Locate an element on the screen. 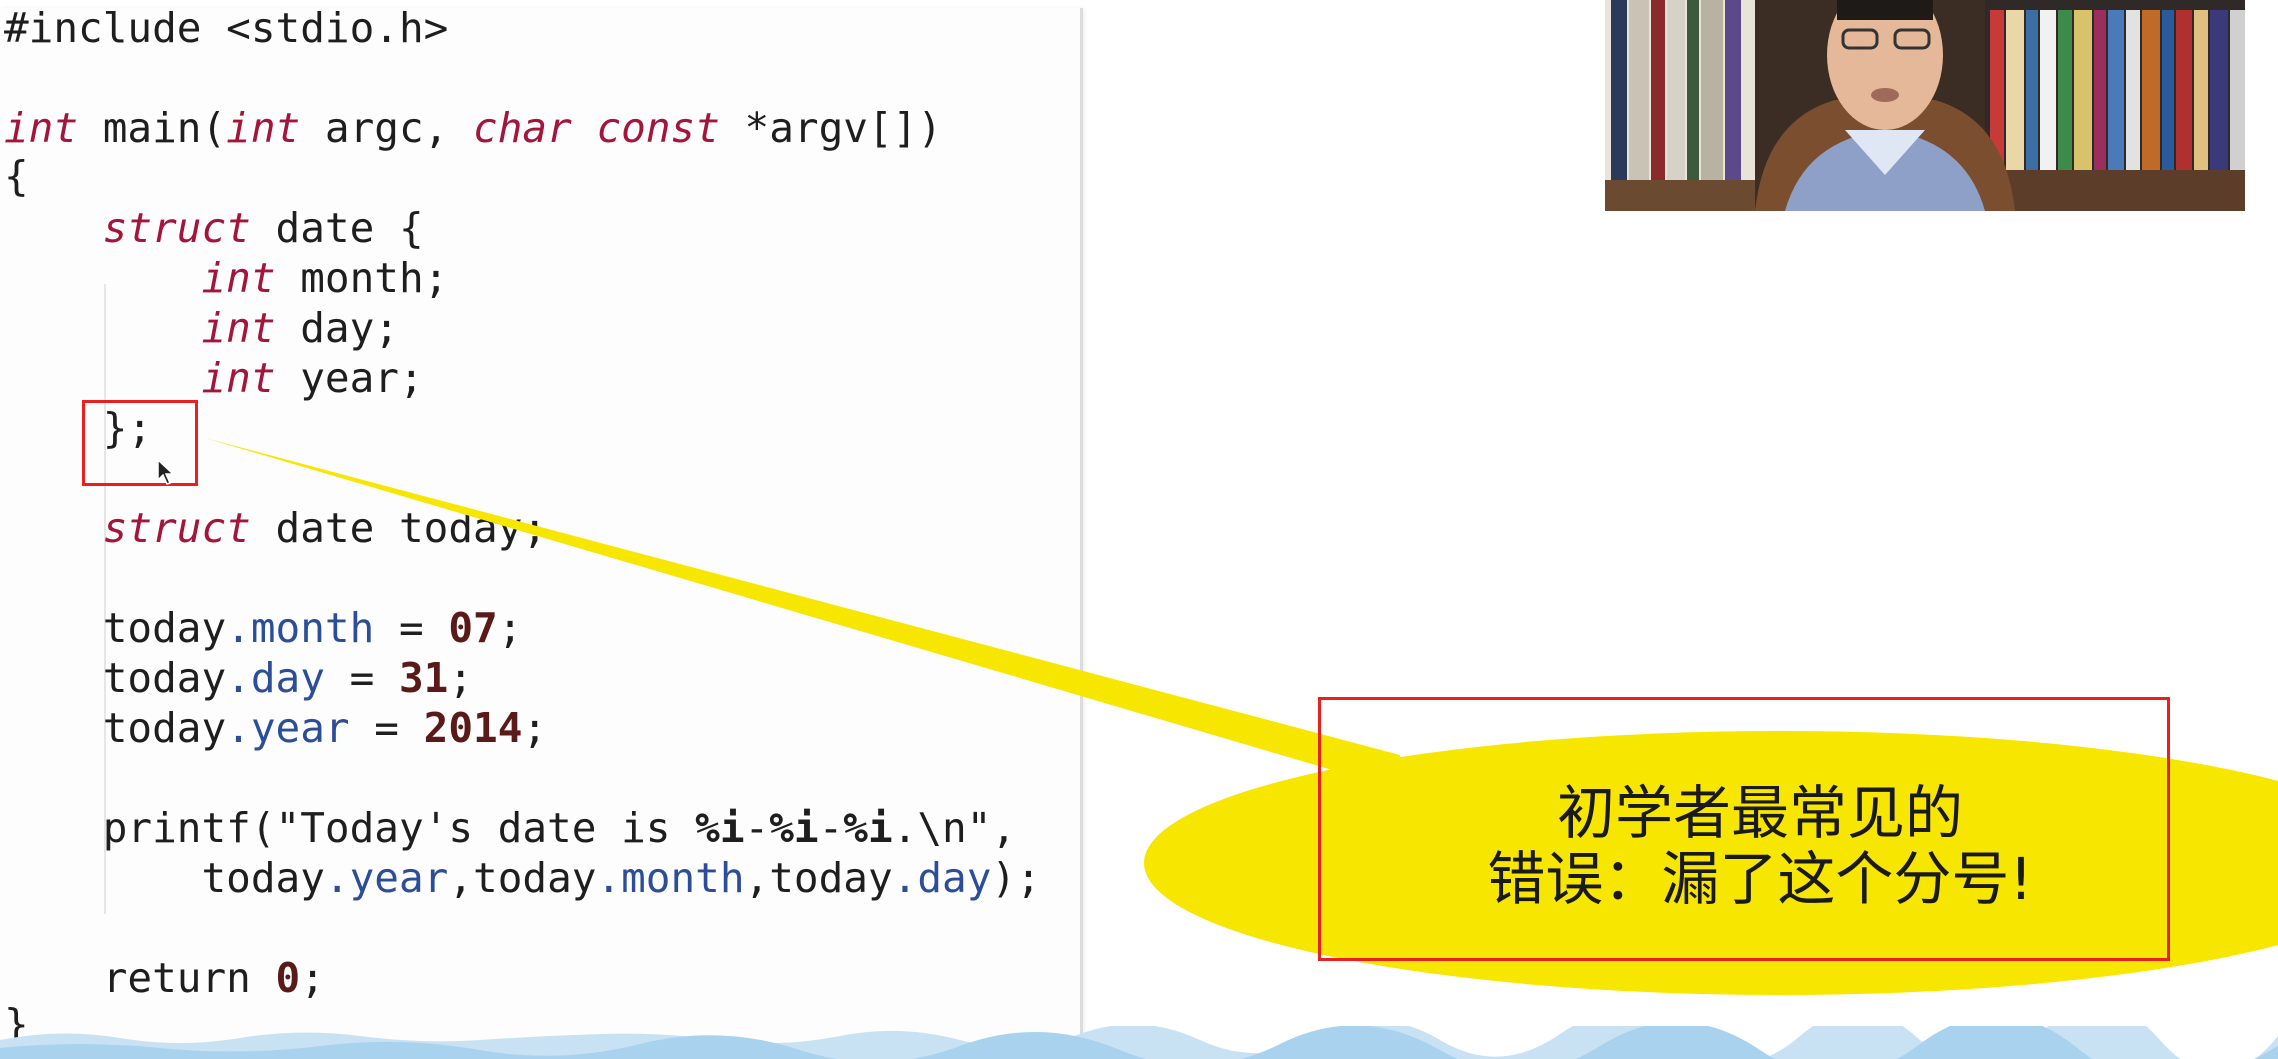  code-token: ); is located at coordinates (1016, 878).